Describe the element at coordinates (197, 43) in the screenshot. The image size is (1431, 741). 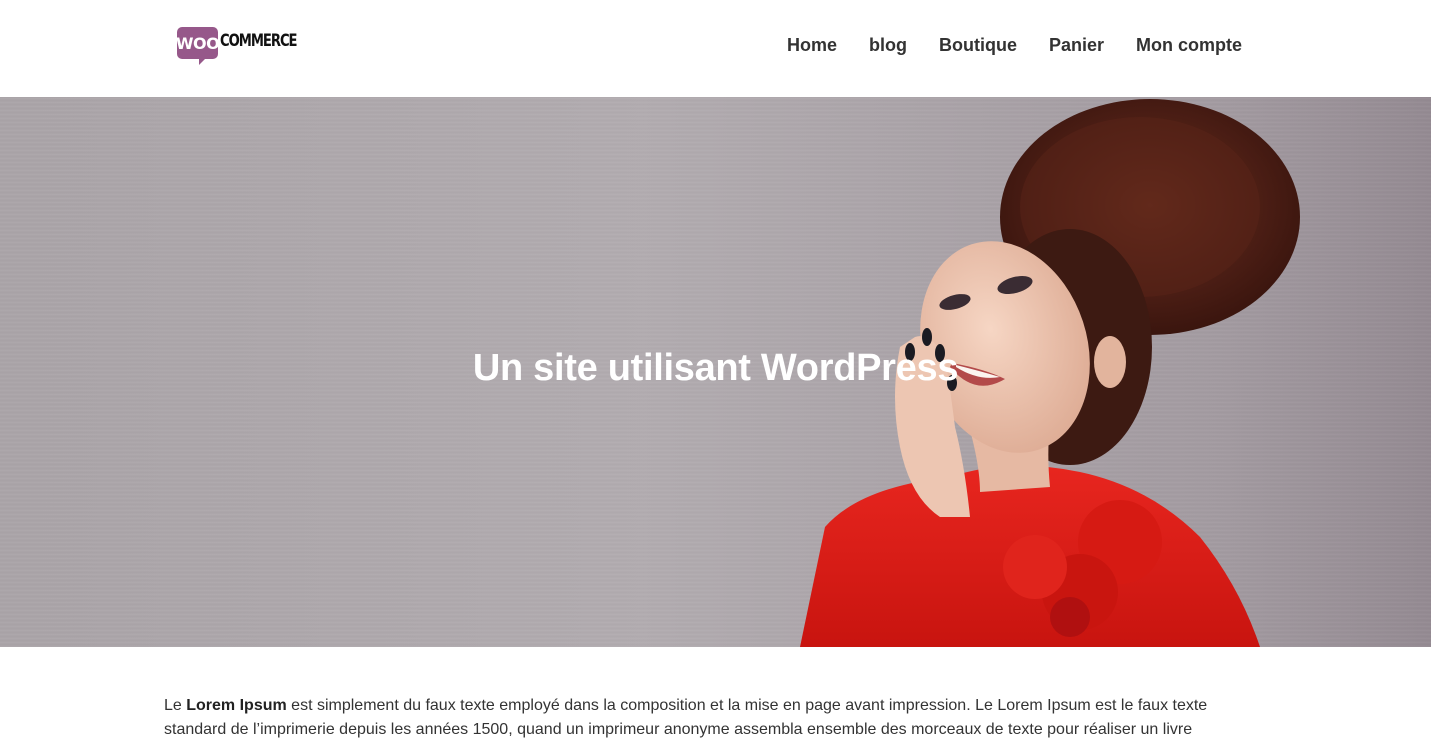
I see `logo-woo-text: WOO` at that location.